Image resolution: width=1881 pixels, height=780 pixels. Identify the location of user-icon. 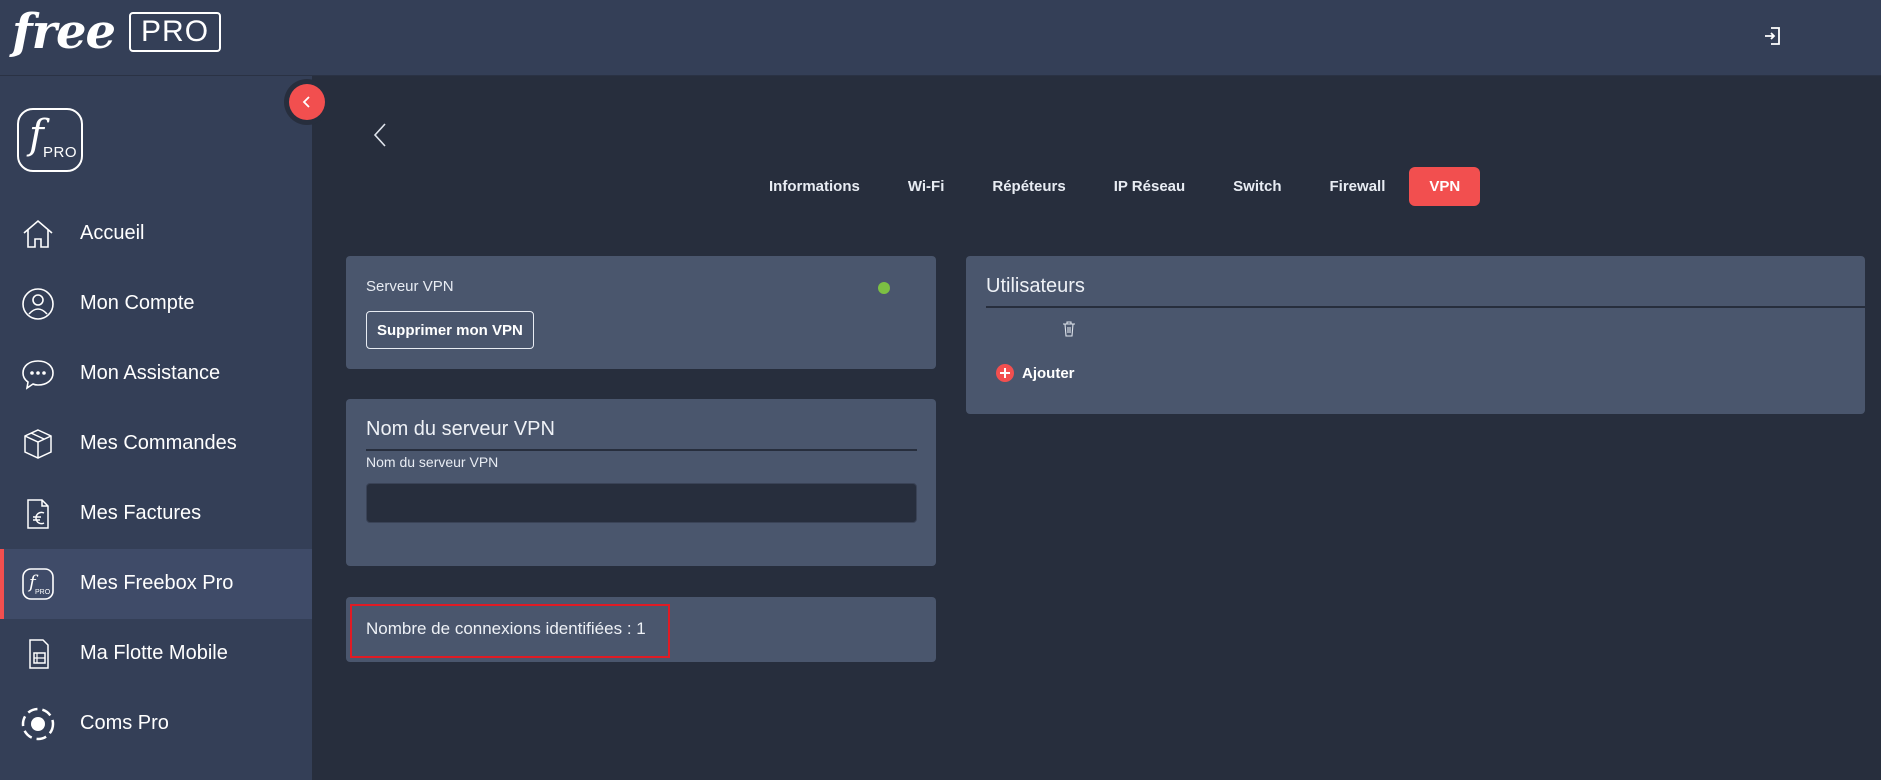
(38, 304).